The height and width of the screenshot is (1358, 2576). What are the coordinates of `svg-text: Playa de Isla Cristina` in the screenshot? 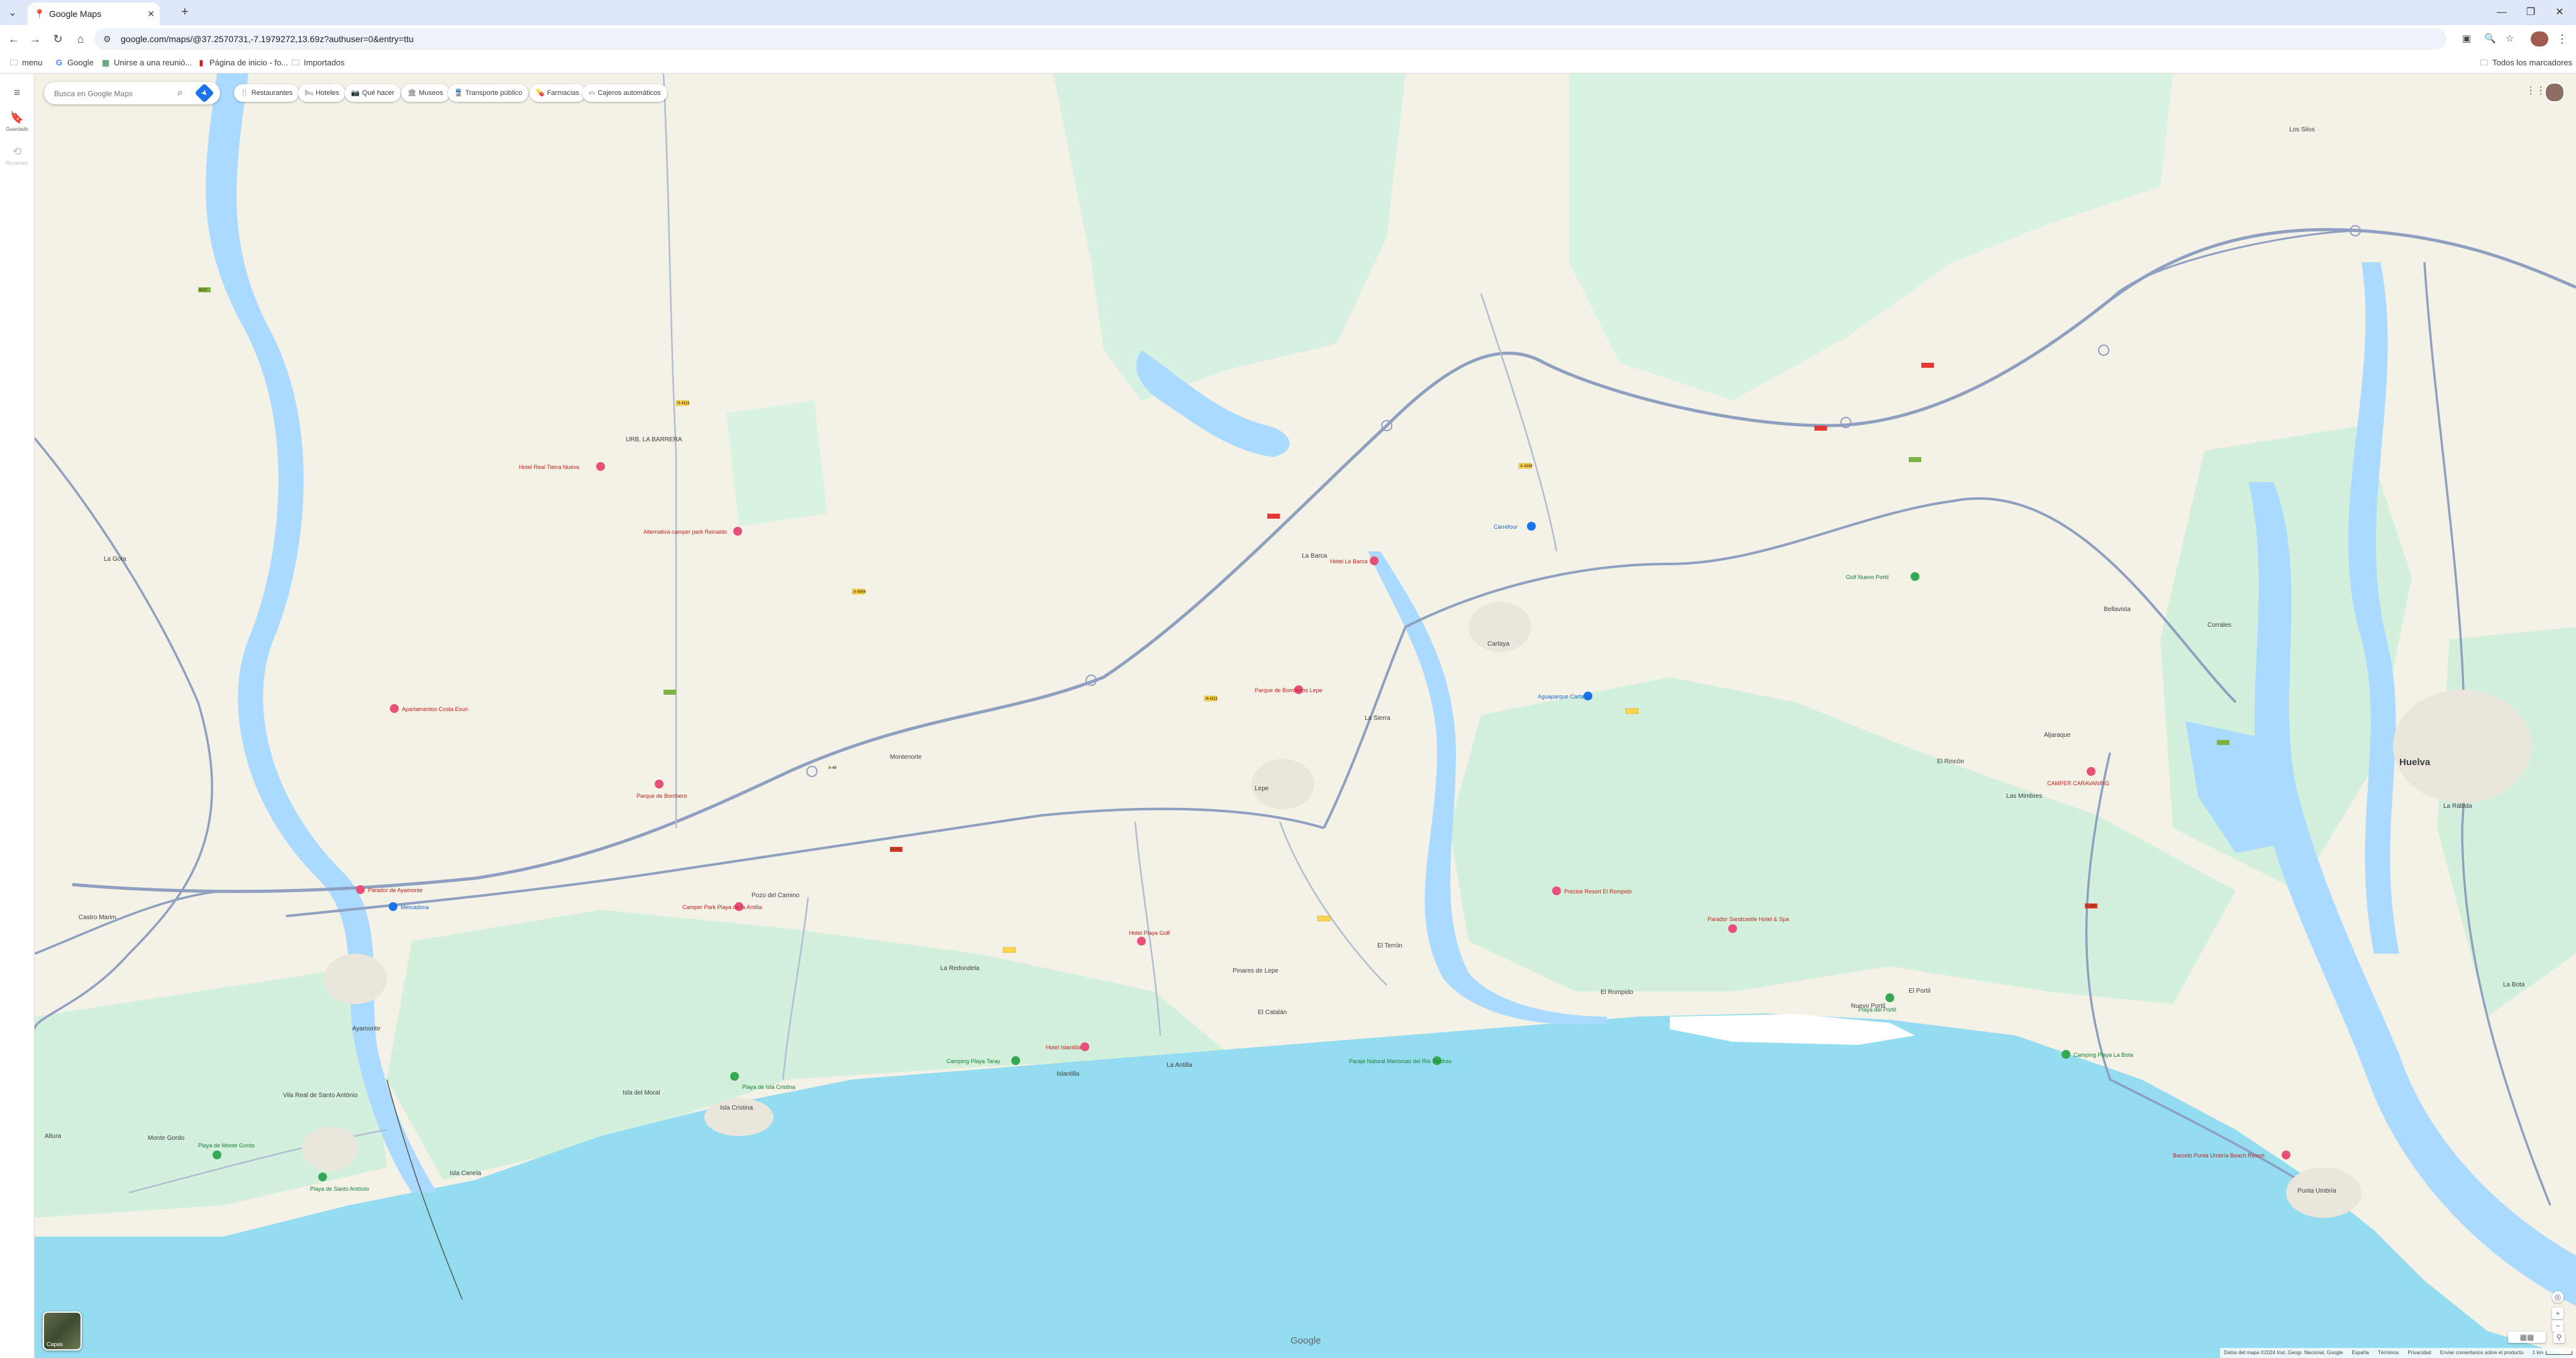 It's located at (769, 1087).